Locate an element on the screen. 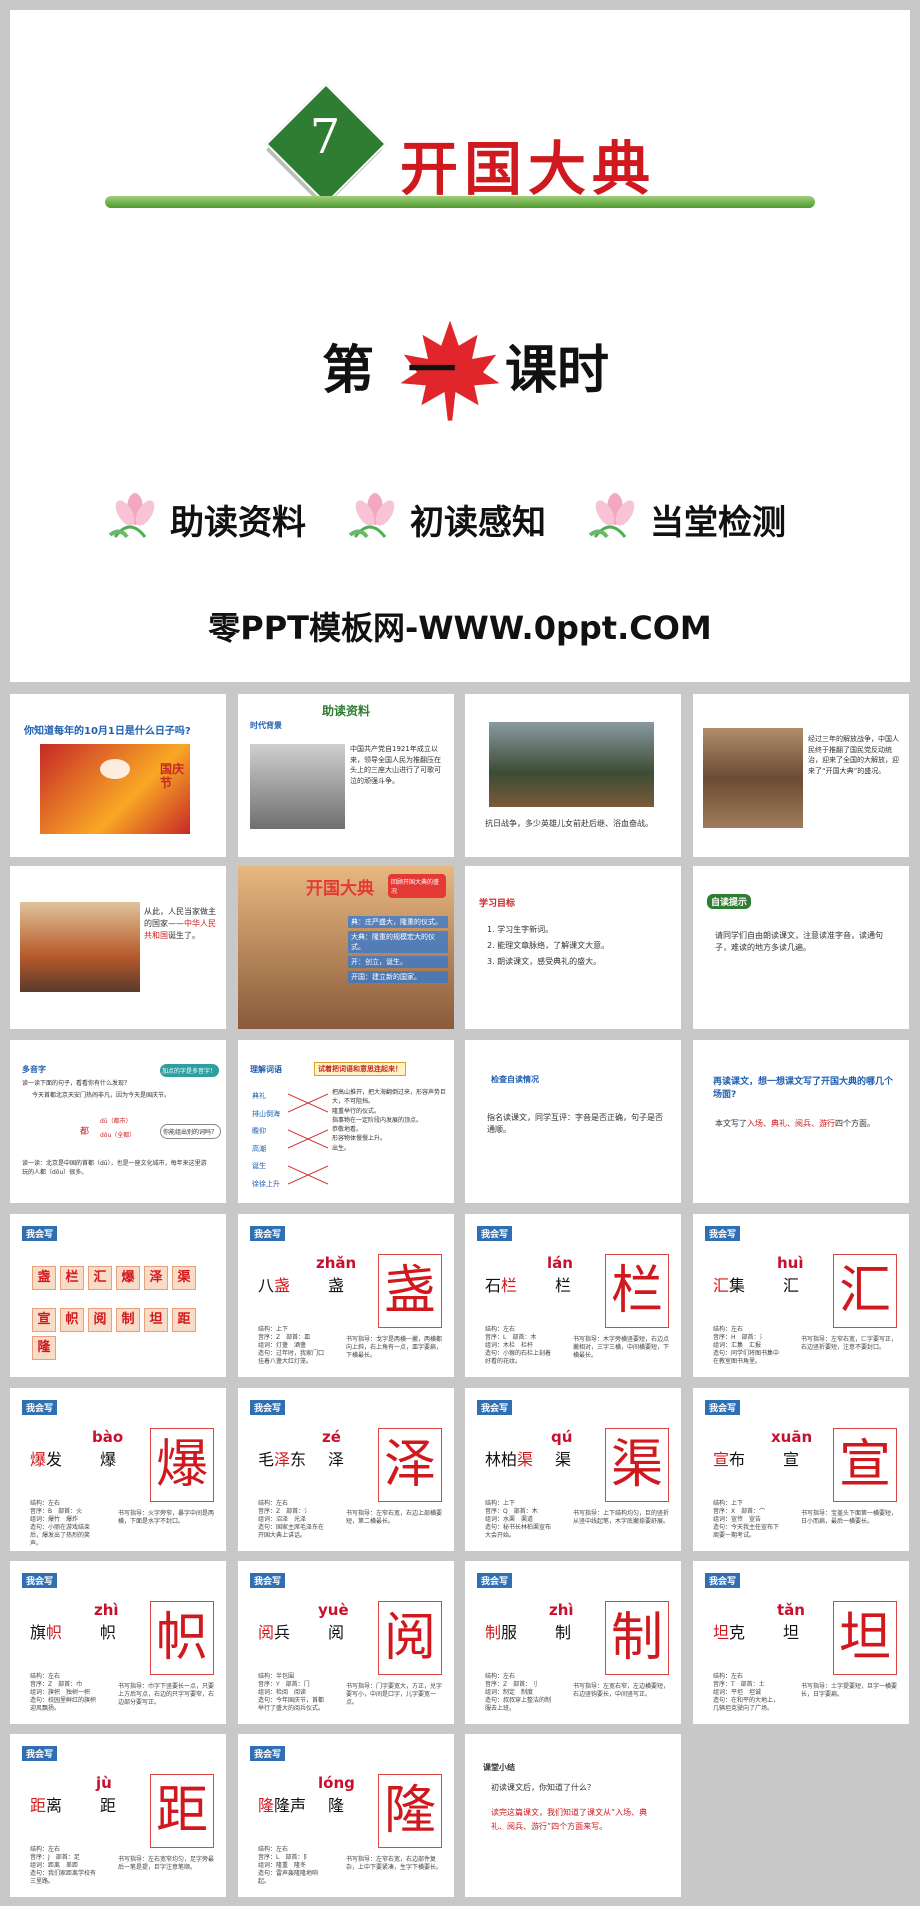 This screenshot has width=920, height=1906. example-word: 制服 is located at coordinates (501, 1632).